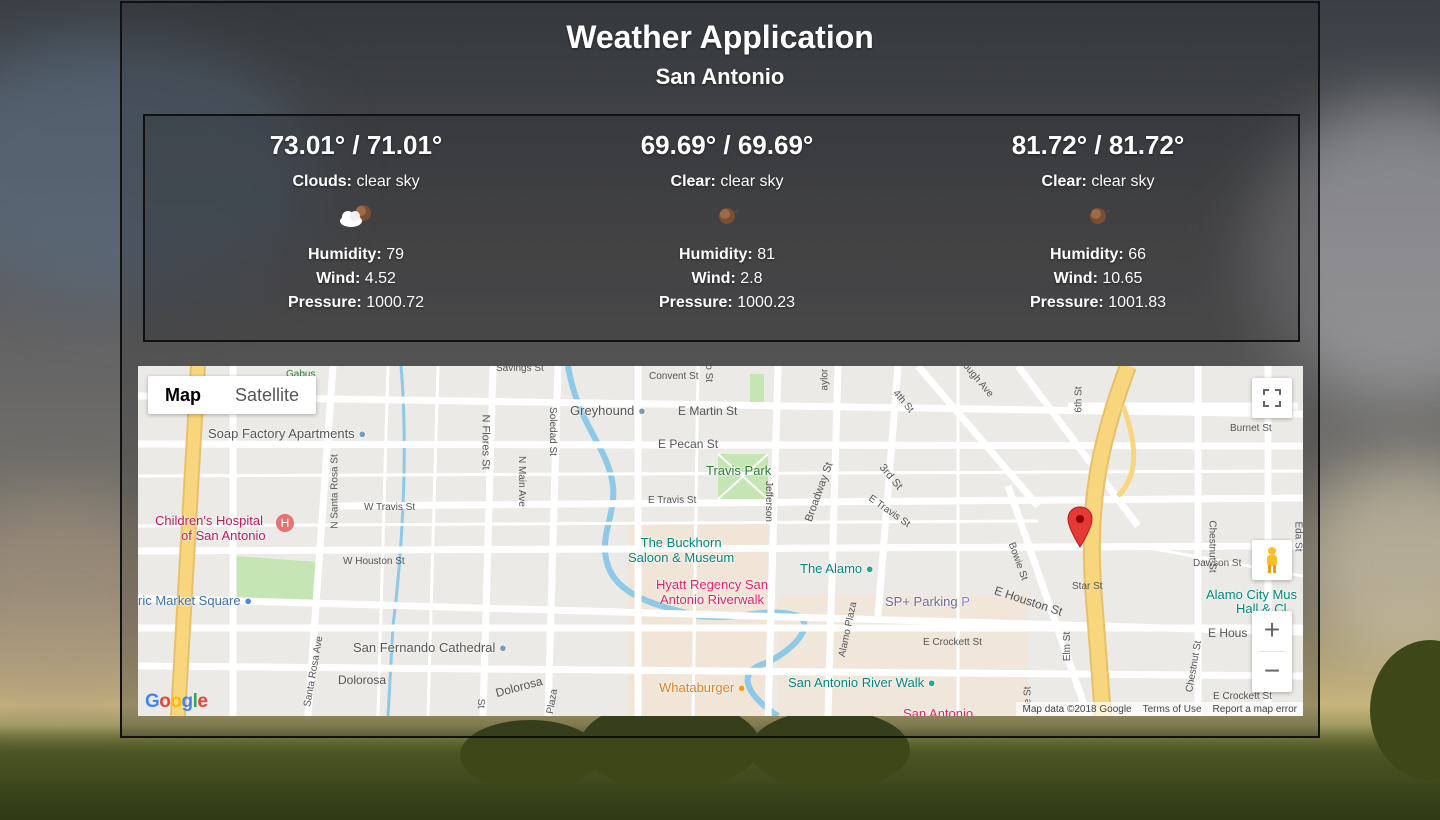 This screenshot has height=820, width=1440. Describe the element at coordinates (481, 703) in the screenshot. I see `street-label: St` at that location.